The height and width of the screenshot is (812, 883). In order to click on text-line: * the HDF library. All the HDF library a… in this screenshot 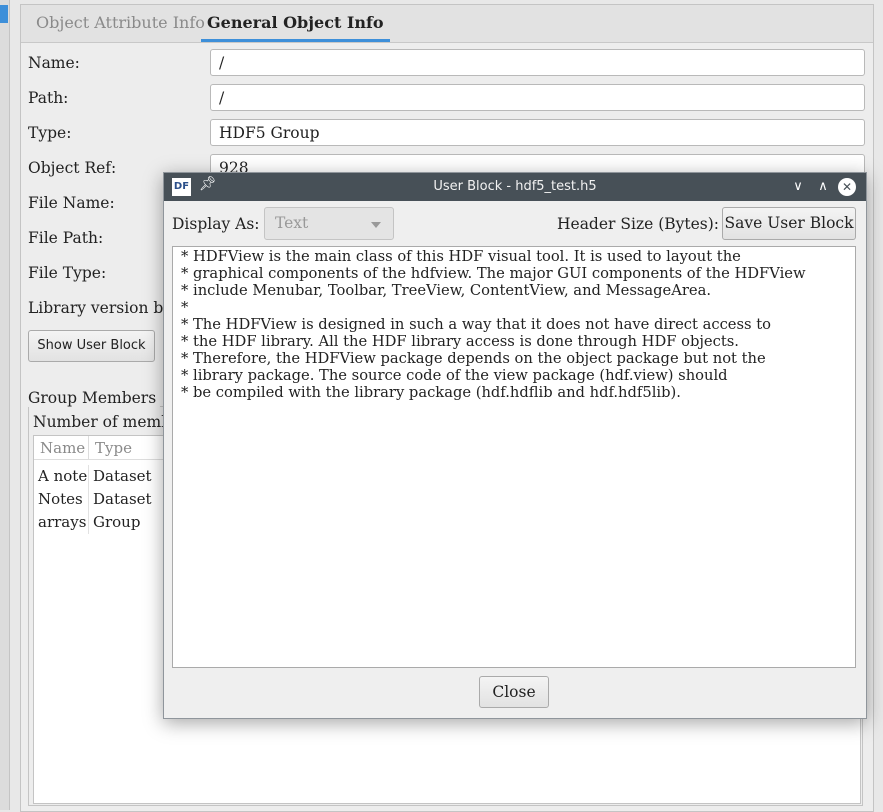, I will do `click(460, 341)`.